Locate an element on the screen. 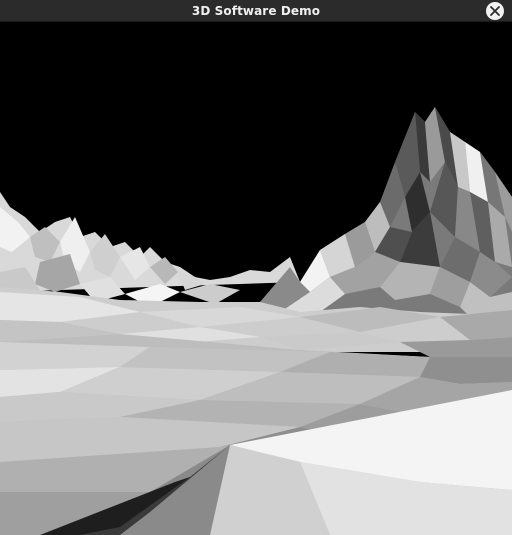  window-title: 3D Software Demo is located at coordinates (256, 10).